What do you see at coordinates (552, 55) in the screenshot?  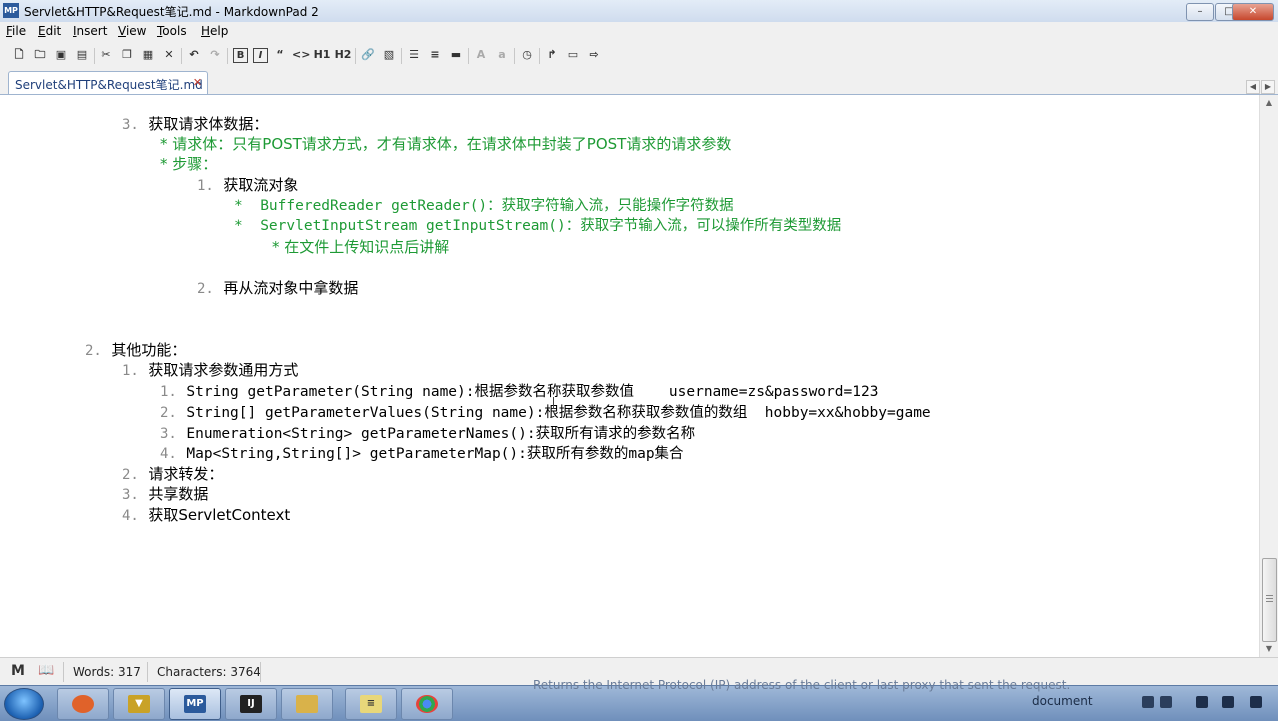 I see `export-icon: ↱` at bounding box center [552, 55].